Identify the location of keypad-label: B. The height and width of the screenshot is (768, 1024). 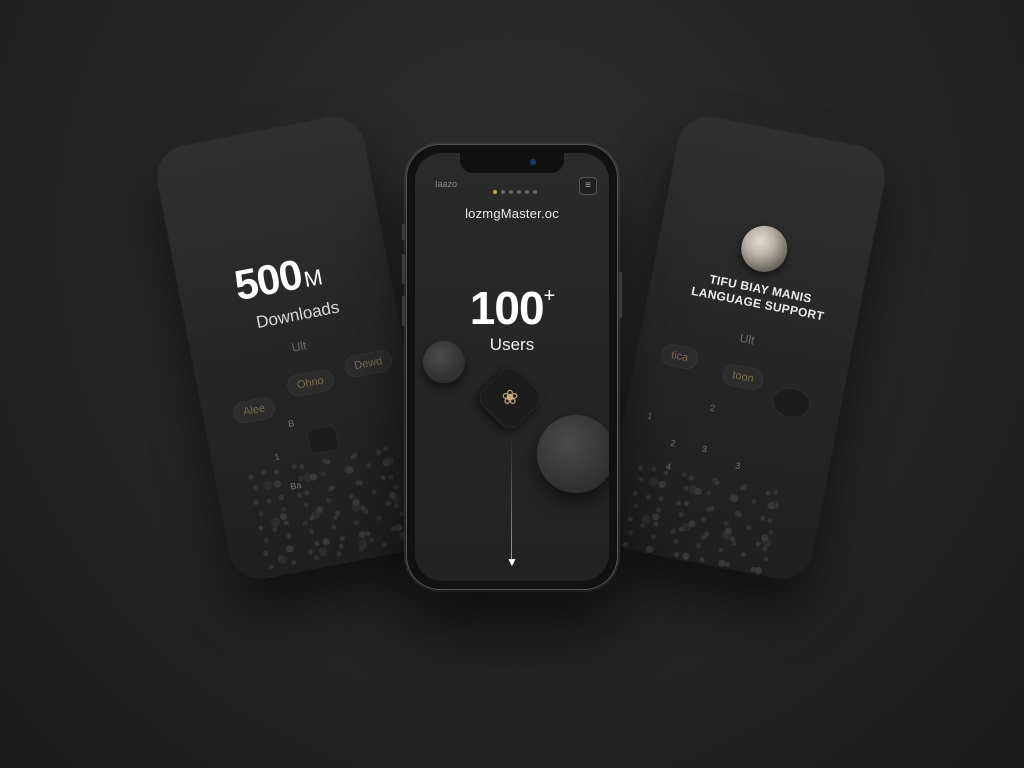
(291, 423).